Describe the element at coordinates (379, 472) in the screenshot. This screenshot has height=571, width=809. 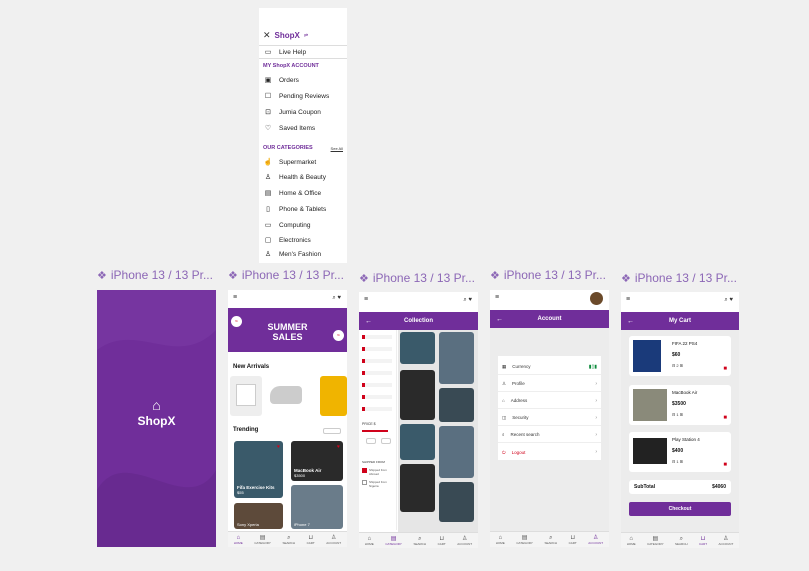
I see `ship-abroad-option: Shipped from Abroad` at that location.